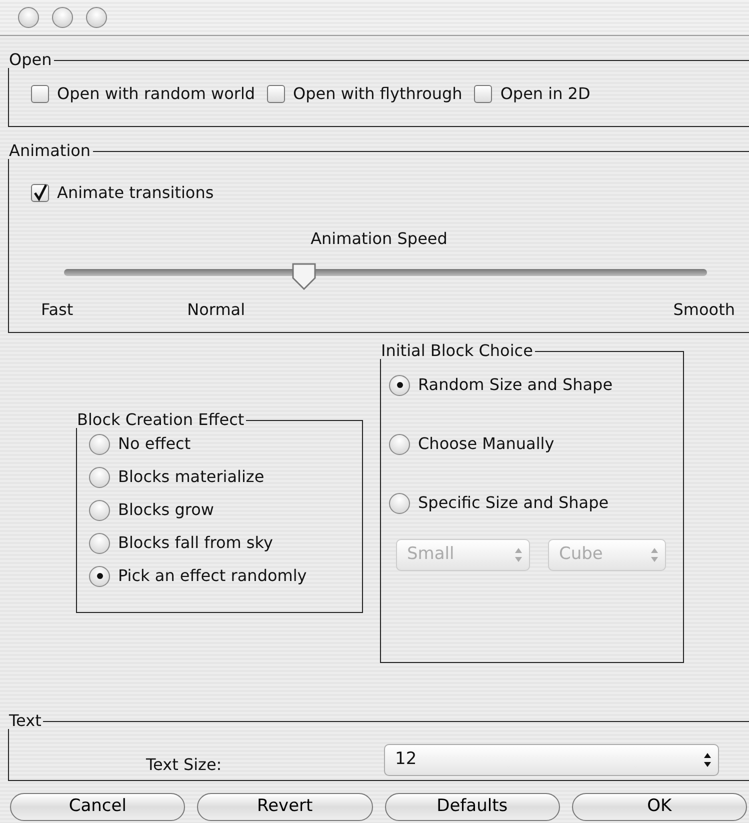 The height and width of the screenshot is (823, 749). I want to click on slider-thumb, so click(304, 276).